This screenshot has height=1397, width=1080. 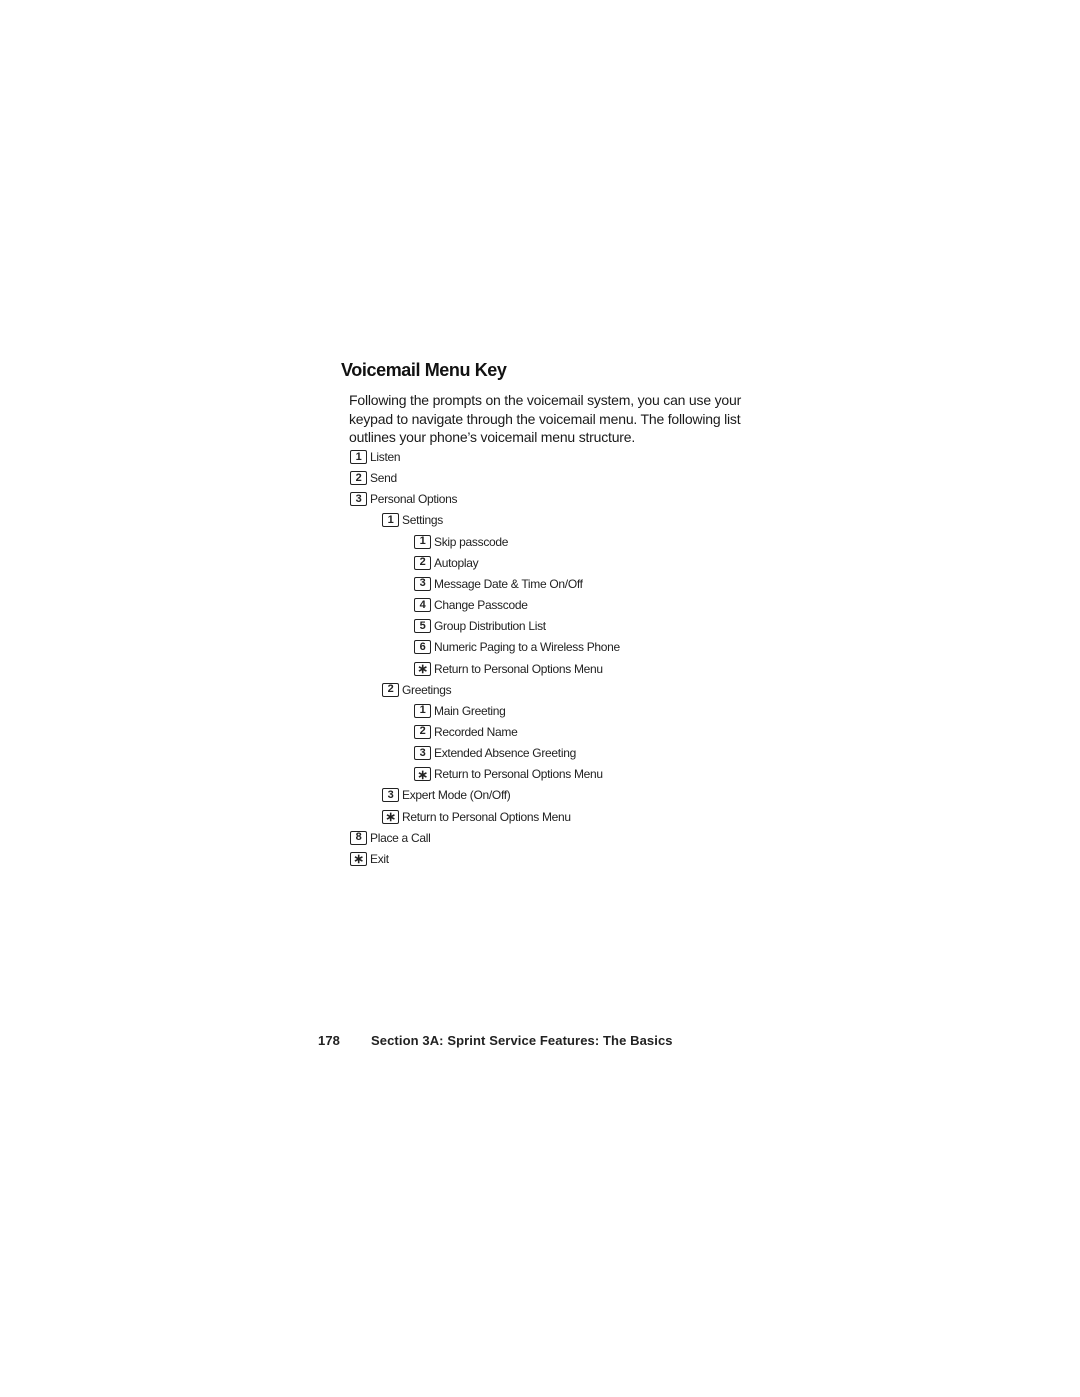 I want to click on menu-item-label: Send, so click(x=383, y=478).